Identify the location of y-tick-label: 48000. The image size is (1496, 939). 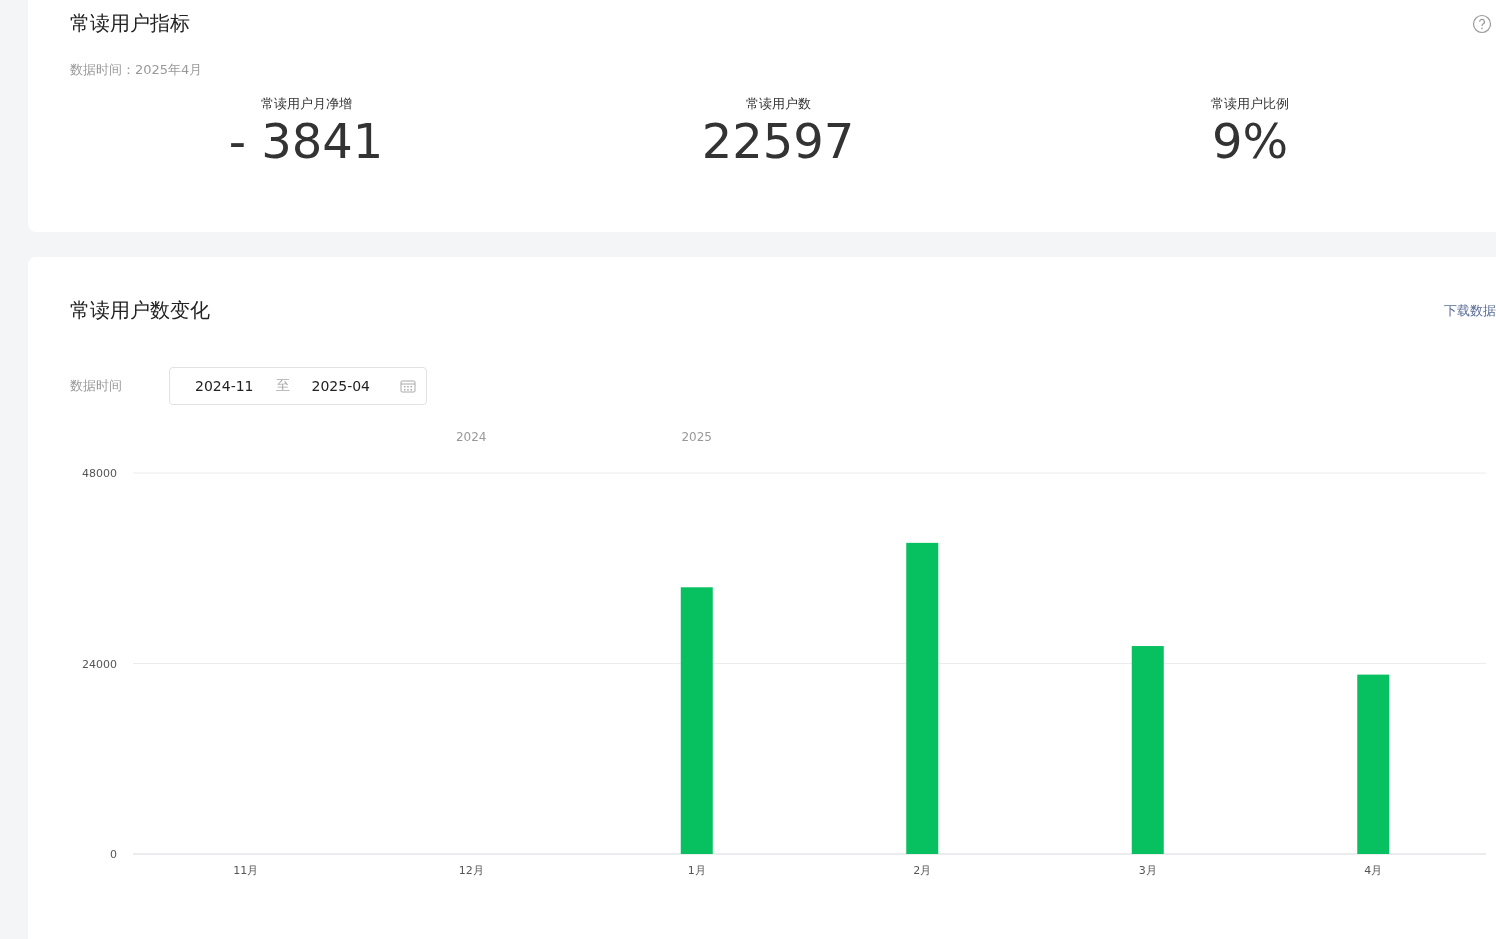
(99, 473).